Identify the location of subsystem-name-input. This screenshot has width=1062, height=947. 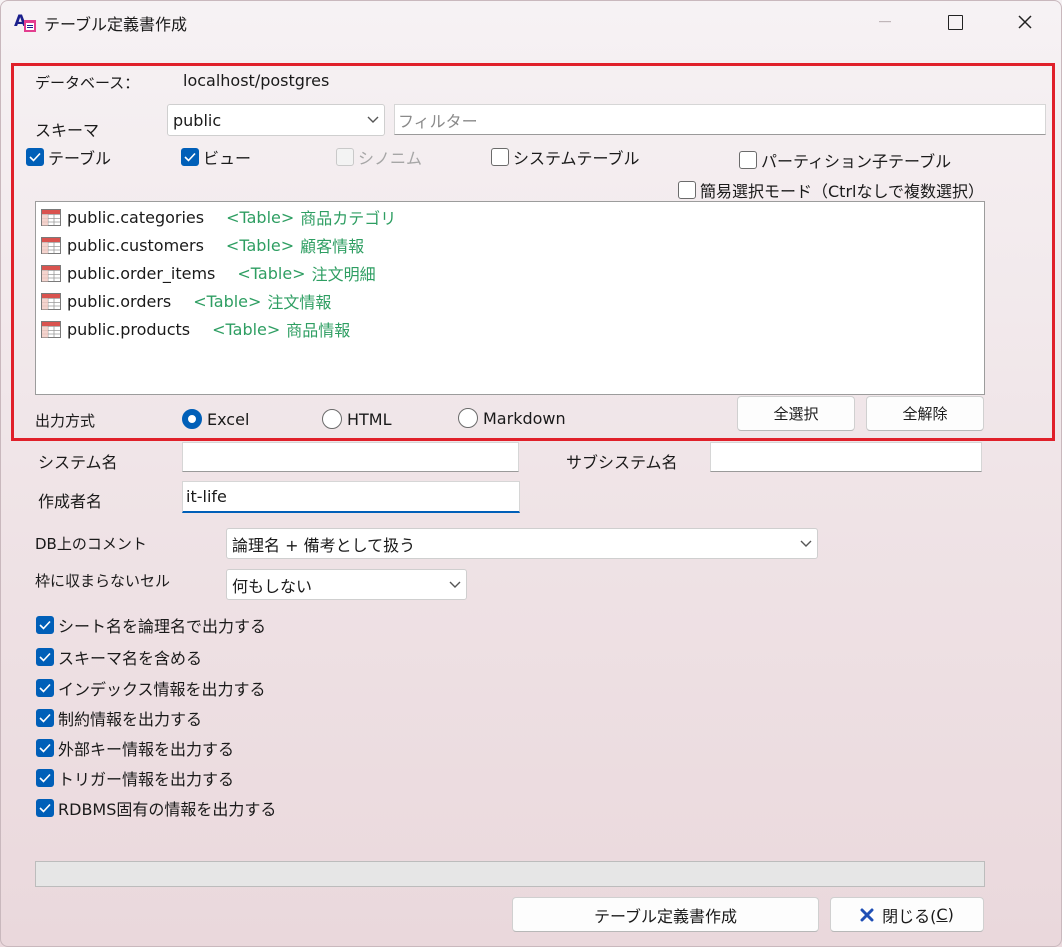
(846, 457).